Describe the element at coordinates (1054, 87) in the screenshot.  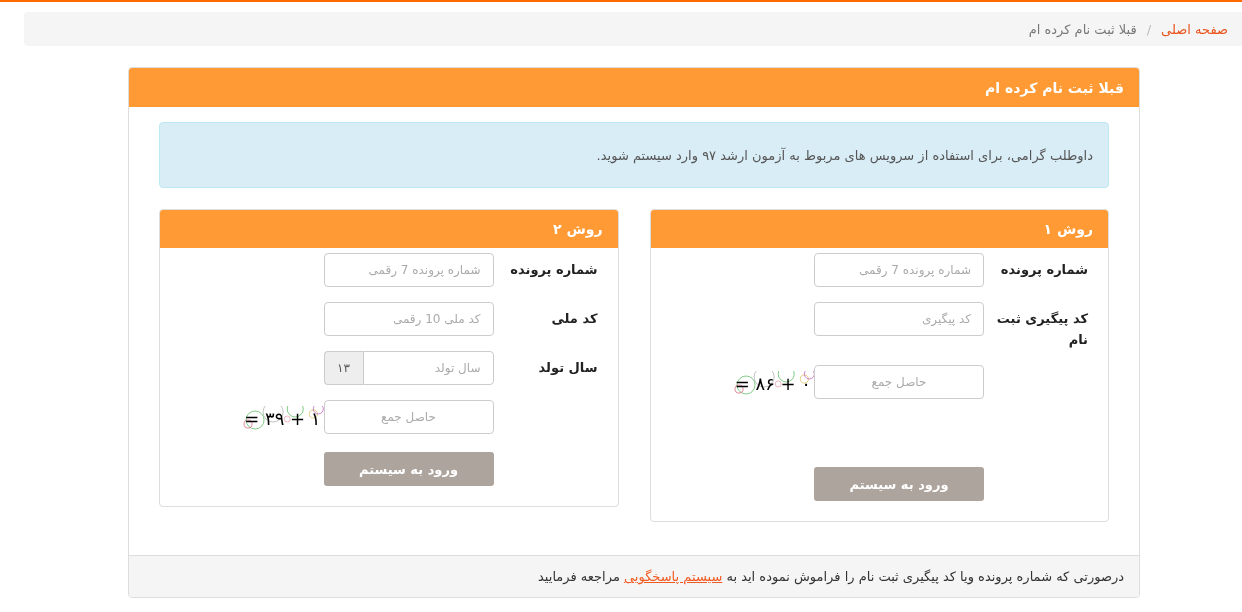
I see `panel-title: قبلا ثبت نام کرده ام` at that location.